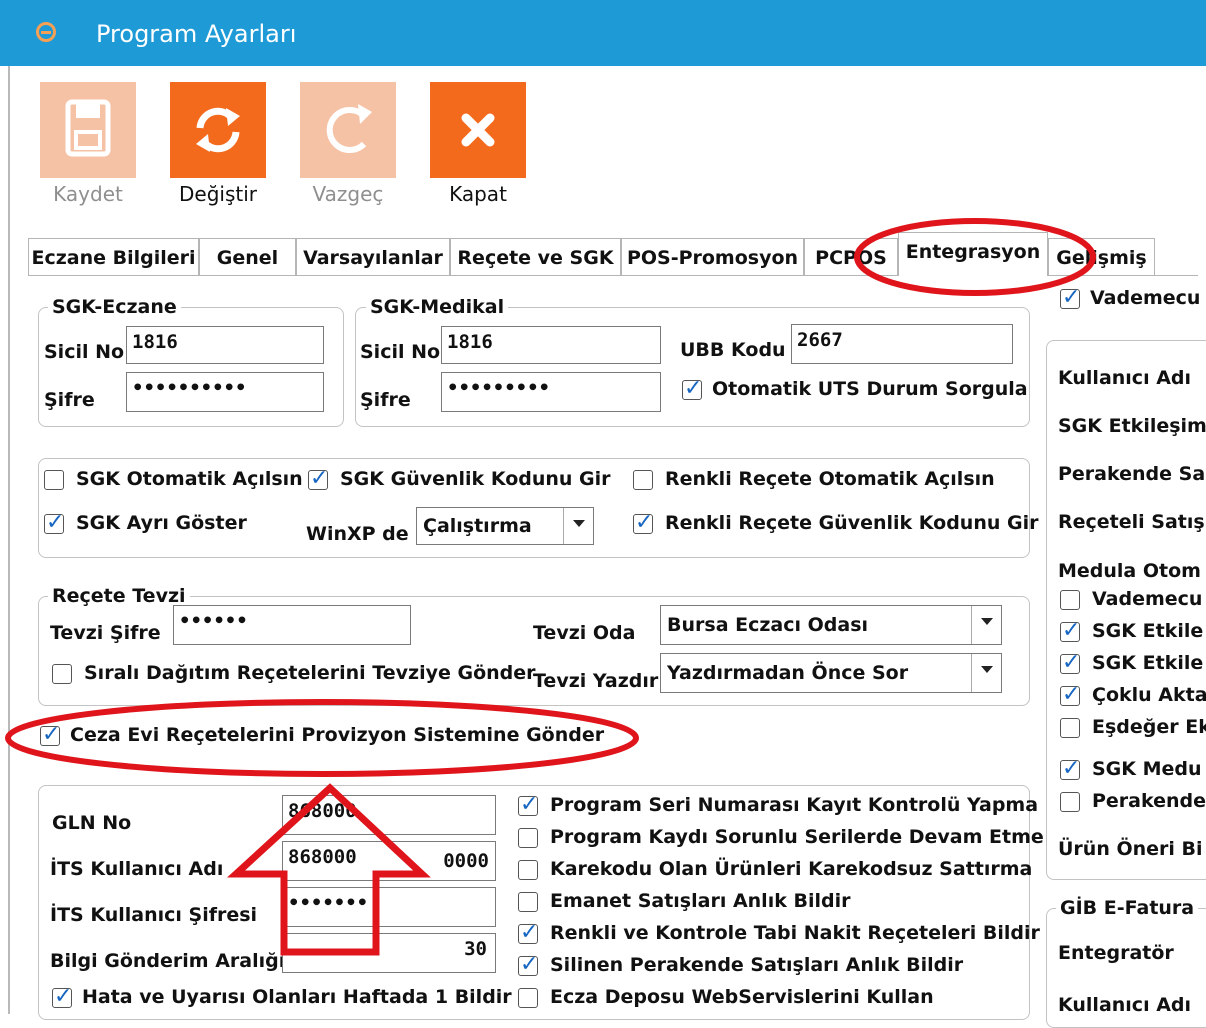 This screenshot has height=1028, width=1206. I want to click on tevzi-sifre-label: Tevzi Şifre, so click(105, 633).